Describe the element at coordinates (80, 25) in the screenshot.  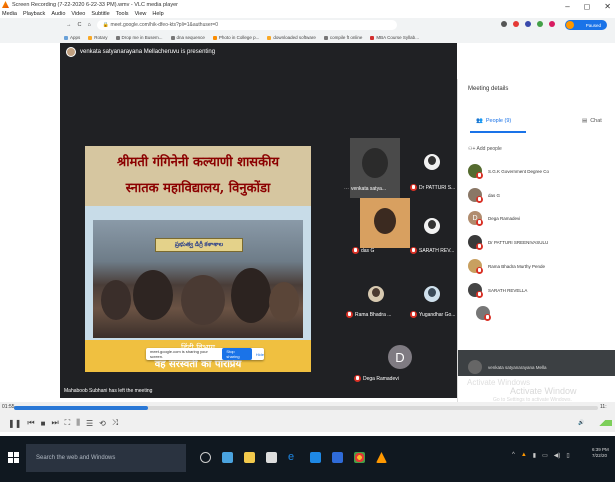
I see `reload-icon: C` at that location.